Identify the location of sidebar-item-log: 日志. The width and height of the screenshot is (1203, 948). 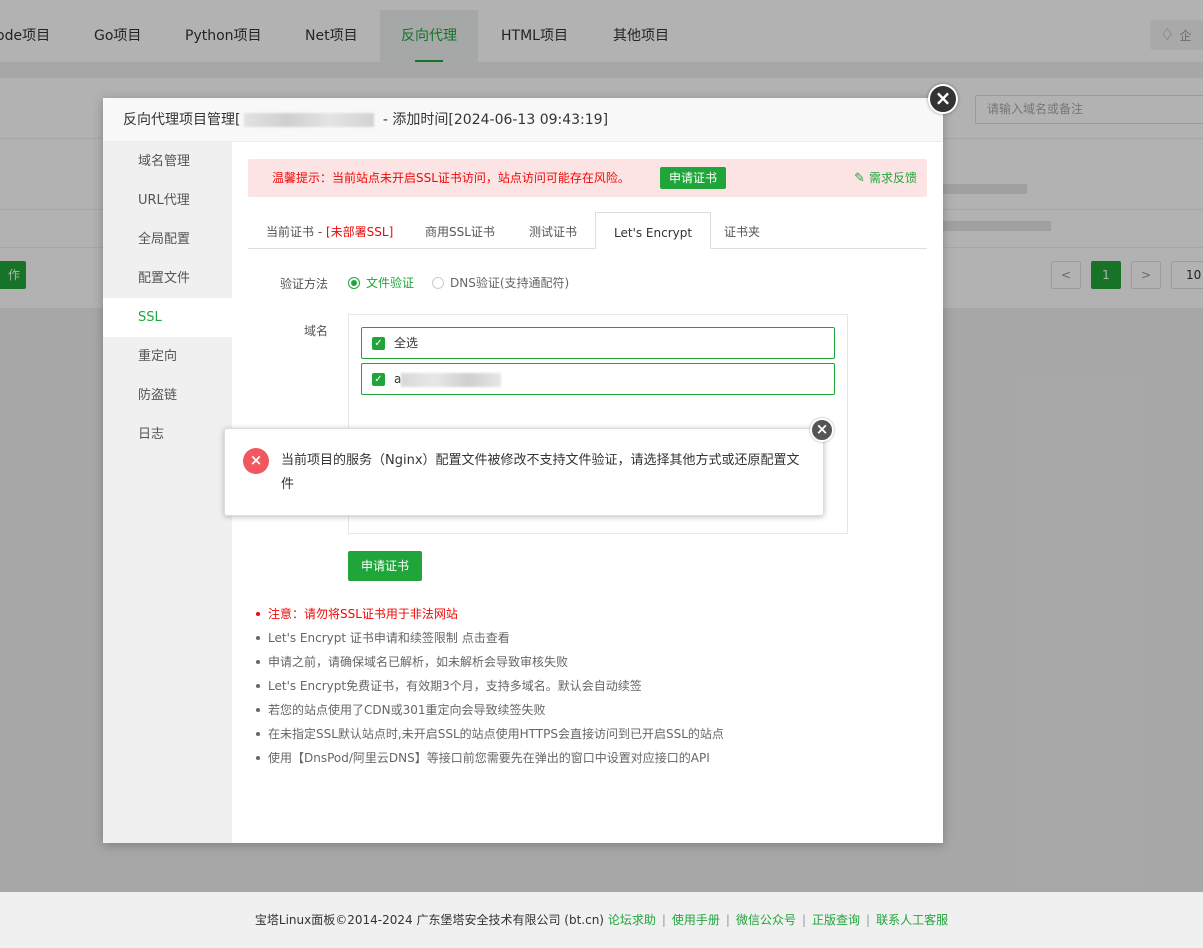
(167, 434).